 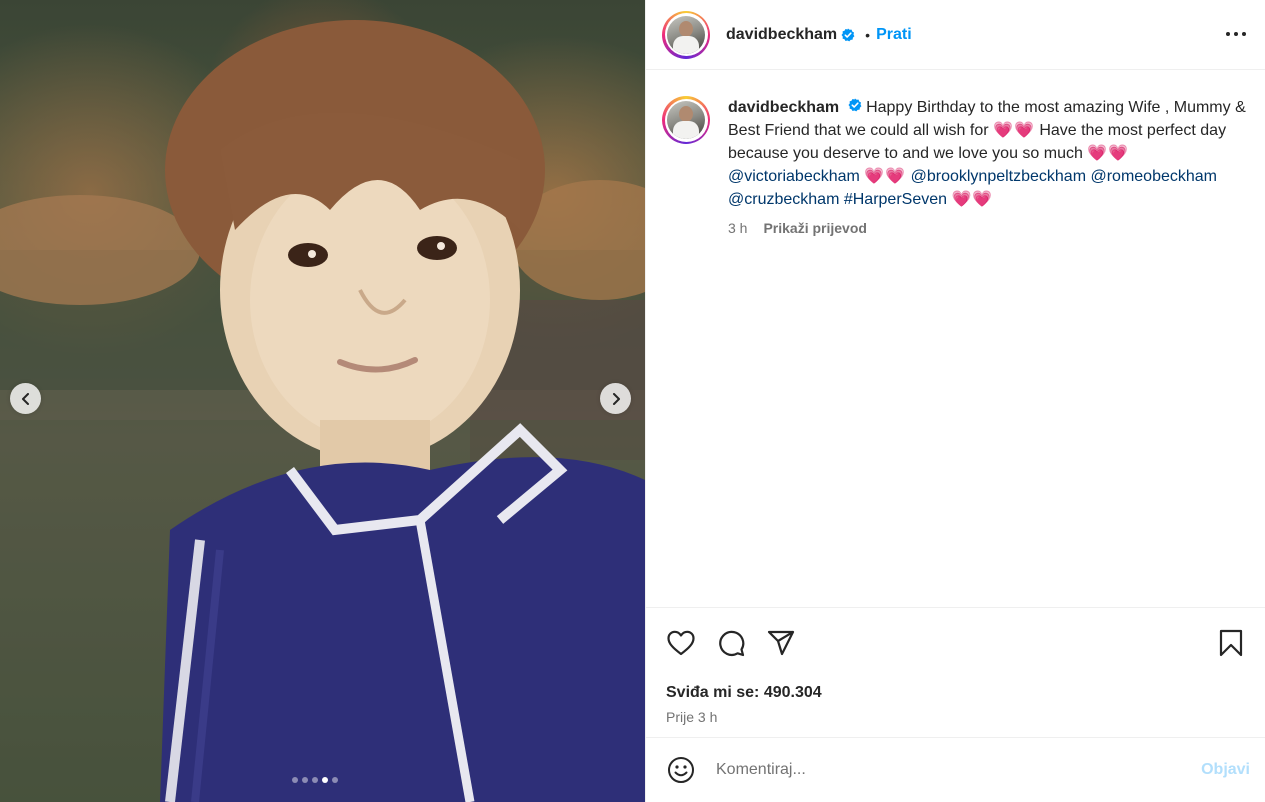 What do you see at coordinates (783, 199) in the screenshot?
I see `mention-link: @cruzbeckham` at bounding box center [783, 199].